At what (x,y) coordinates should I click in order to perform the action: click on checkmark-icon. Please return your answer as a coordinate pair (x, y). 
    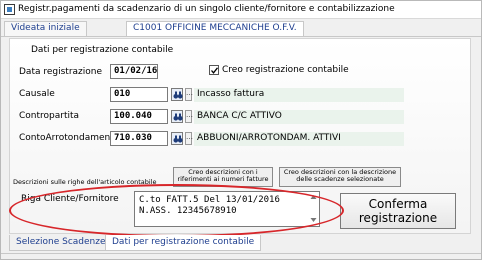
    Looking at the image, I should click on (215, 70).